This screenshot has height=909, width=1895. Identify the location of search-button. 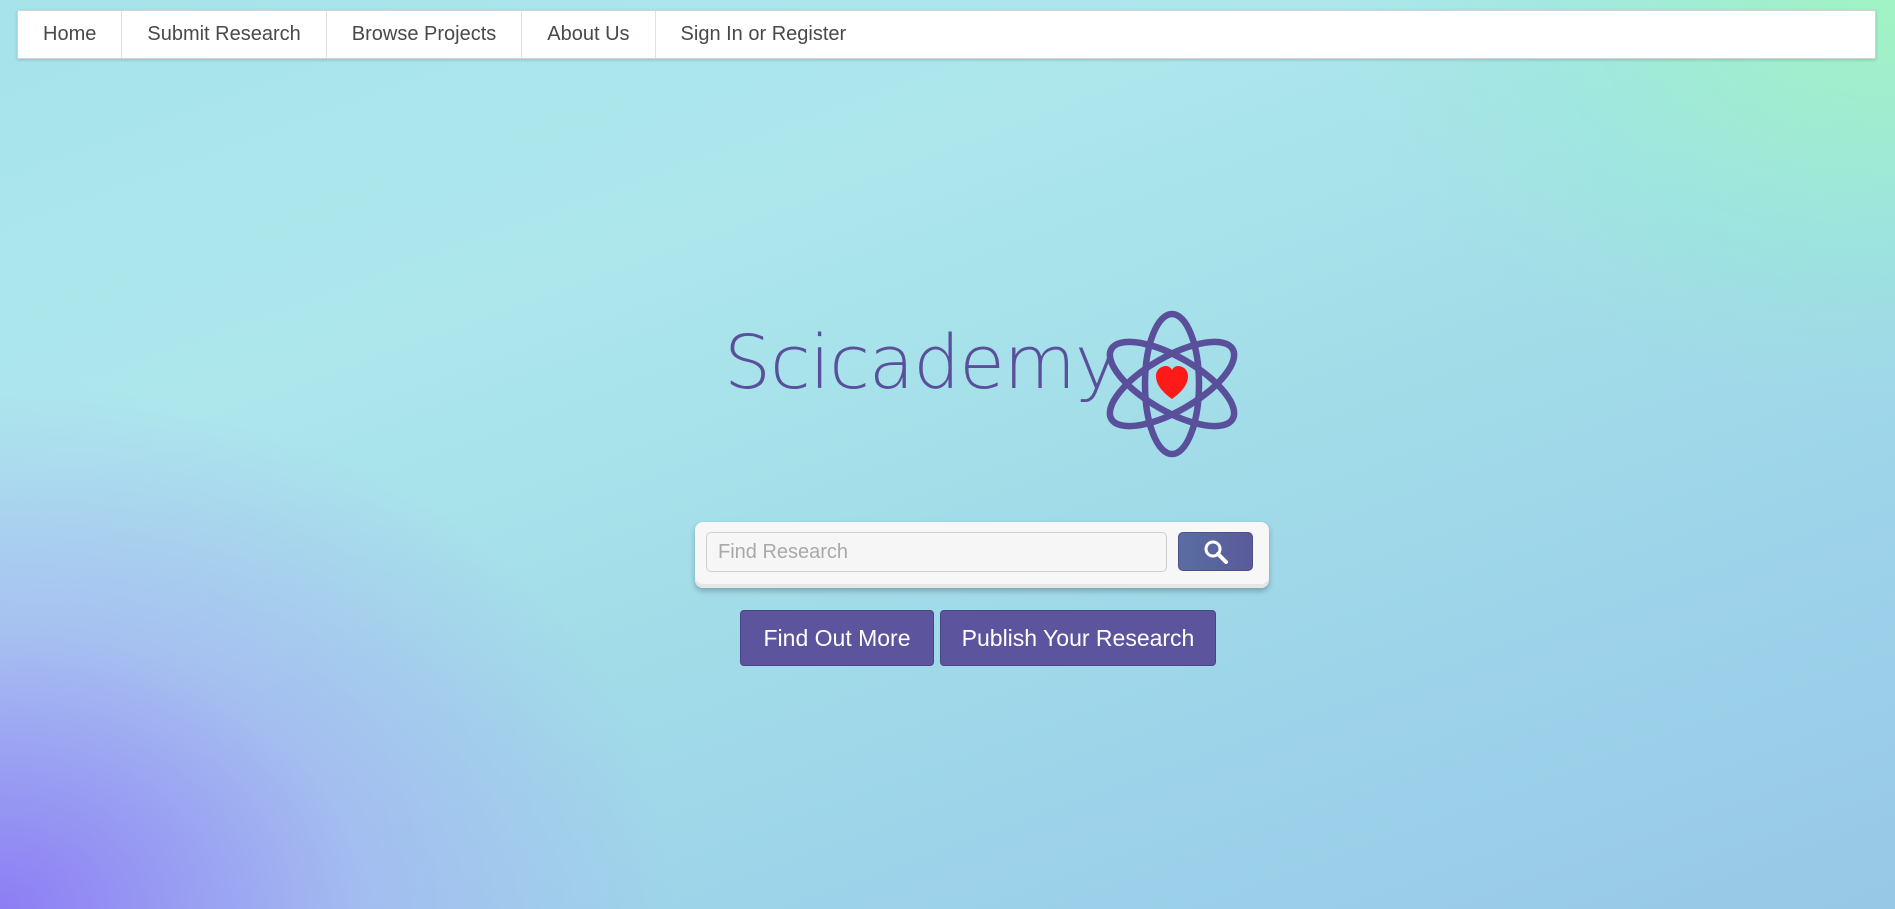
(1215, 551).